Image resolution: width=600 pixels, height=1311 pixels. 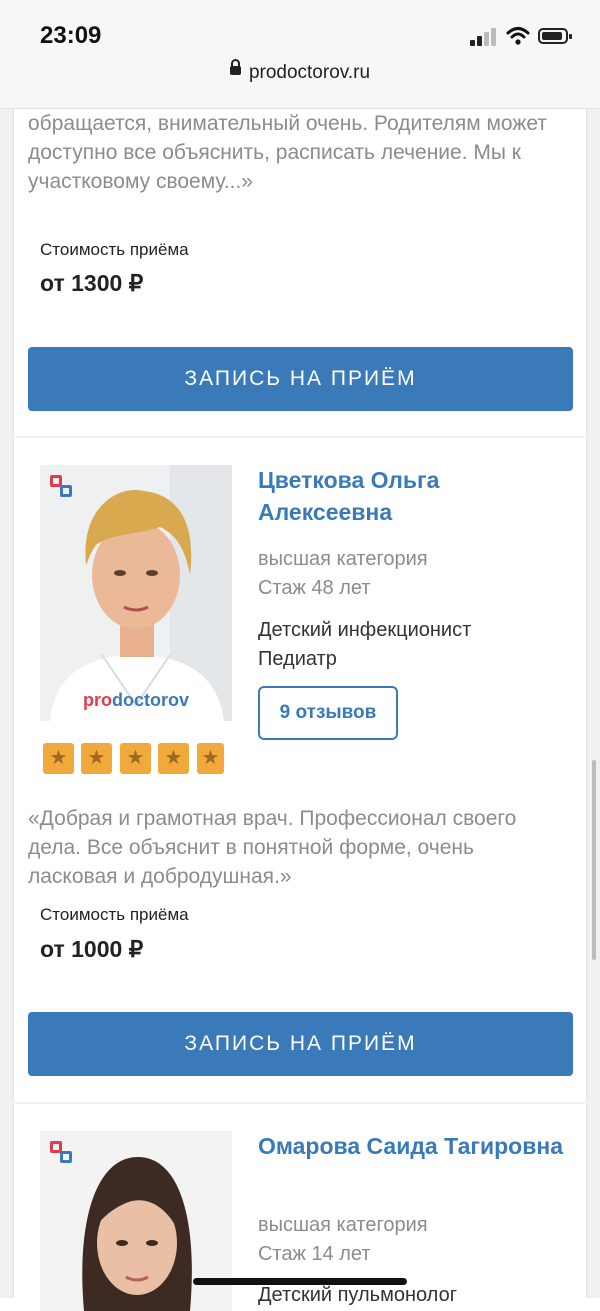 I want to click on doctor-portrait-image, so click(x=136, y=593).